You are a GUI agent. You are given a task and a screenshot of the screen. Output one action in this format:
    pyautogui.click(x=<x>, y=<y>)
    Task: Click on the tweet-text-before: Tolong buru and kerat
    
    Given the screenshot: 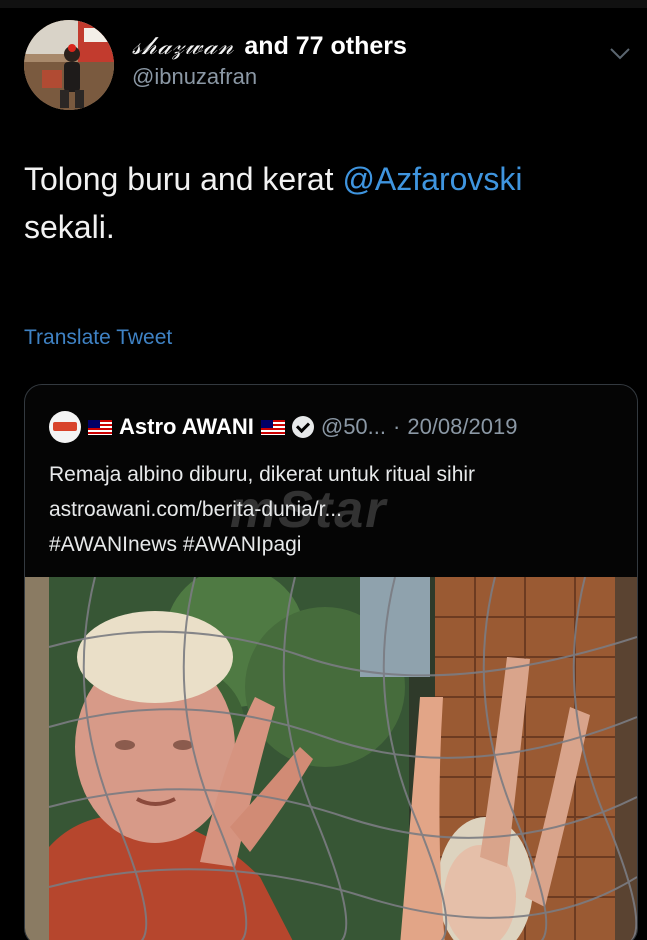 What is the action you would take?
    pyautogui.click(x=183, y=179)
    